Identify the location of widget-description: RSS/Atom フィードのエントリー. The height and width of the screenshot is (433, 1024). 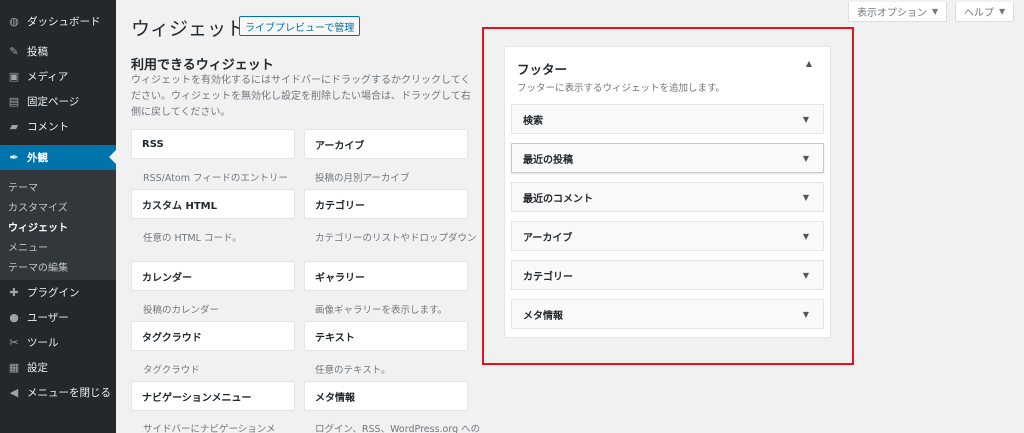
(215, 178).